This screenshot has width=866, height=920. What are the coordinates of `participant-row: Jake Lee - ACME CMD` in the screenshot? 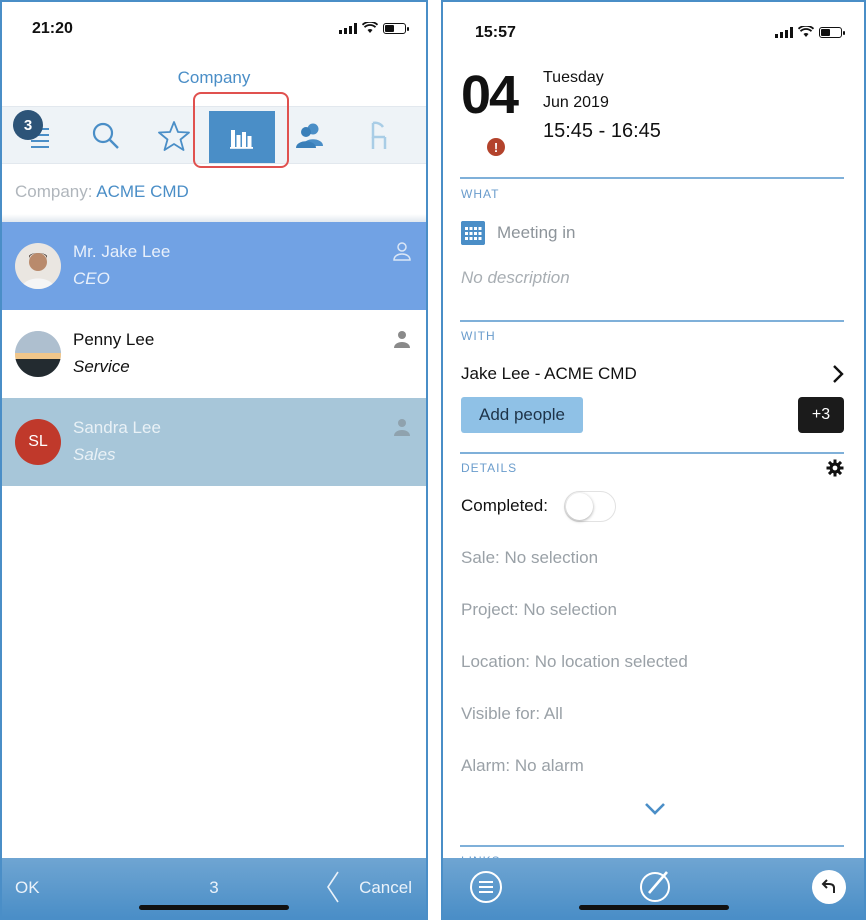 It's located at (549, 374).